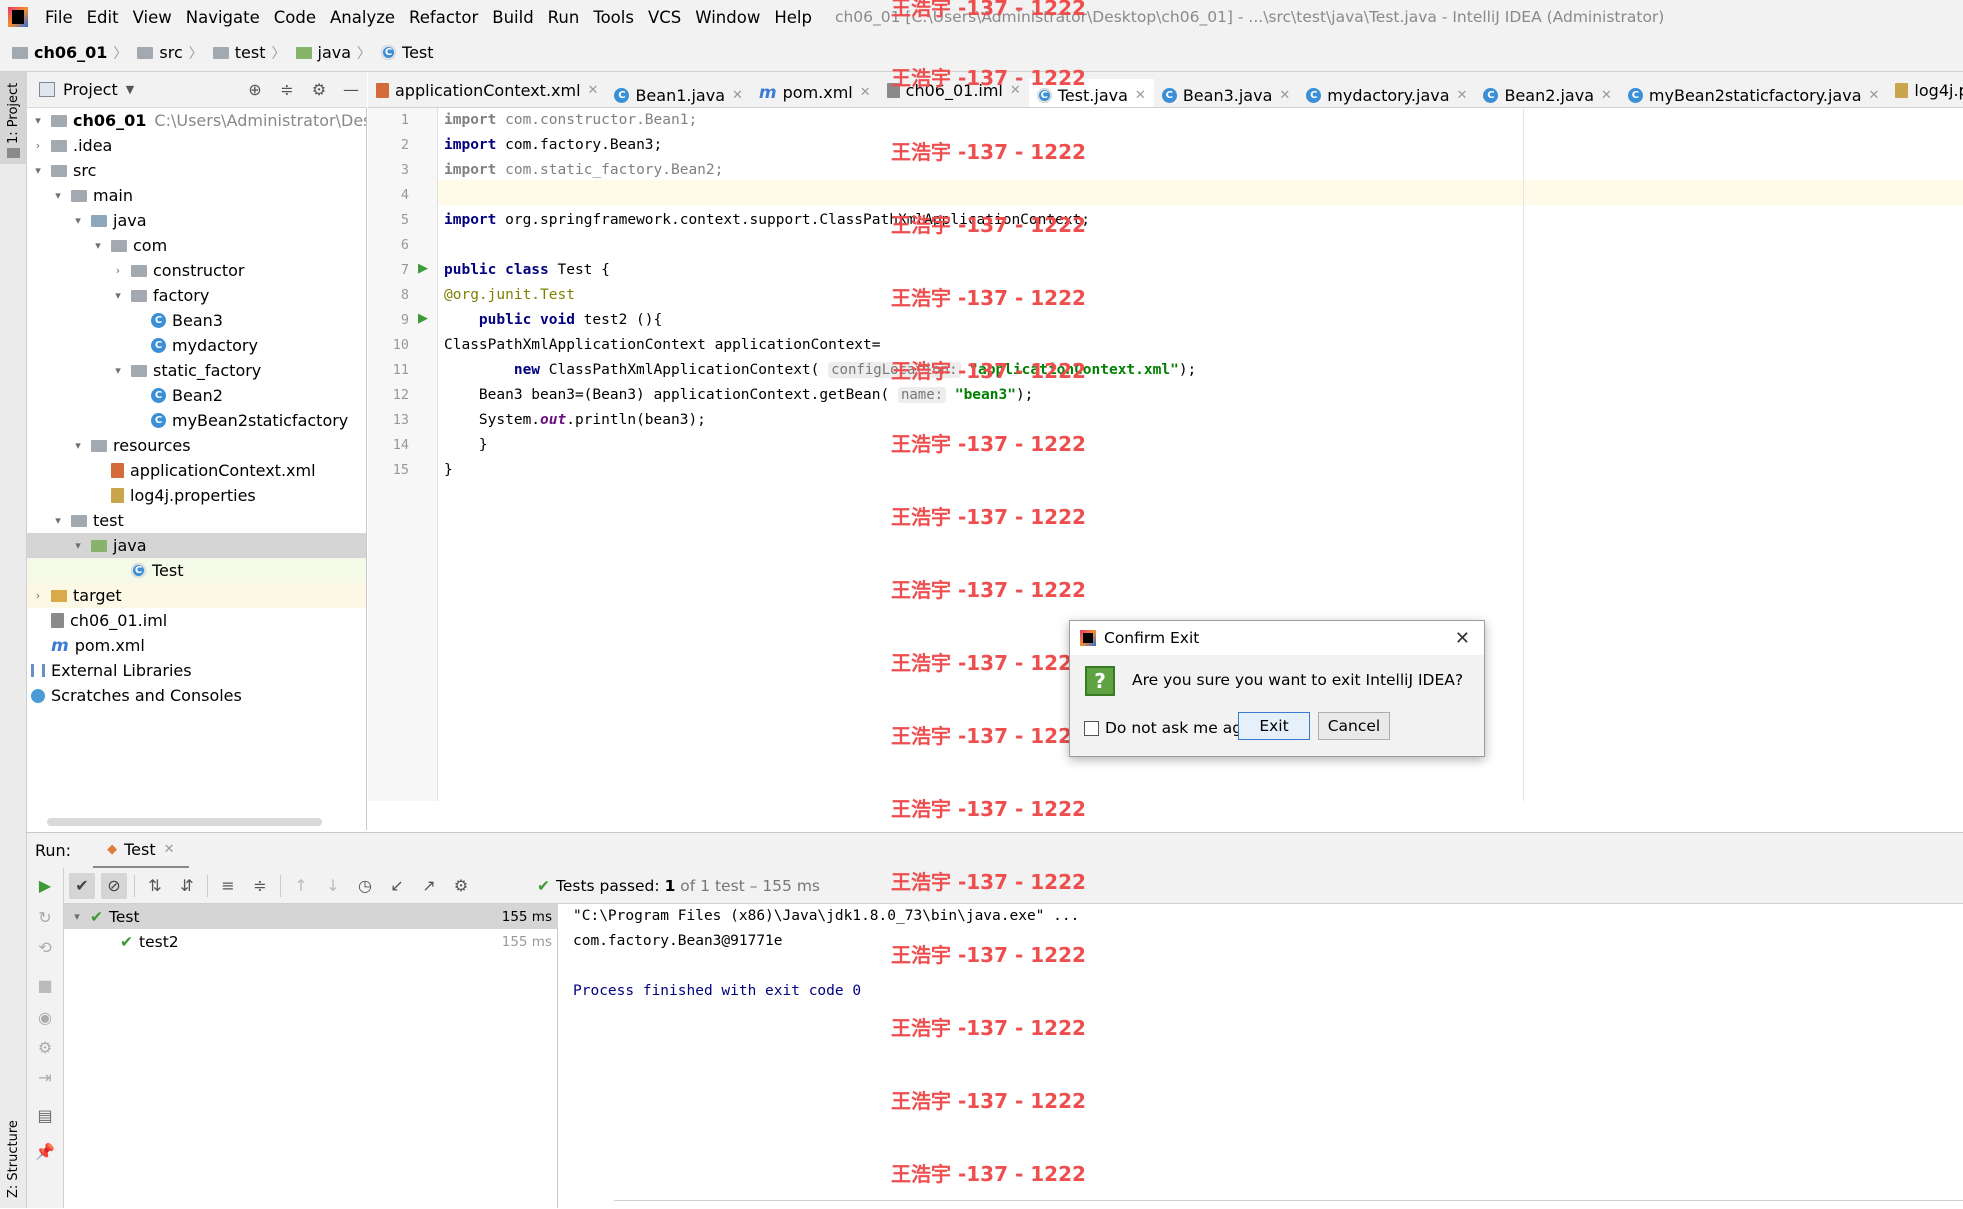 The width and height of the screenshot is (1963, 1209). Describe the element at coordinates (186, 370) in the screenshot. I see `tree-item-static-factory: ▾ static_factory` at that location.